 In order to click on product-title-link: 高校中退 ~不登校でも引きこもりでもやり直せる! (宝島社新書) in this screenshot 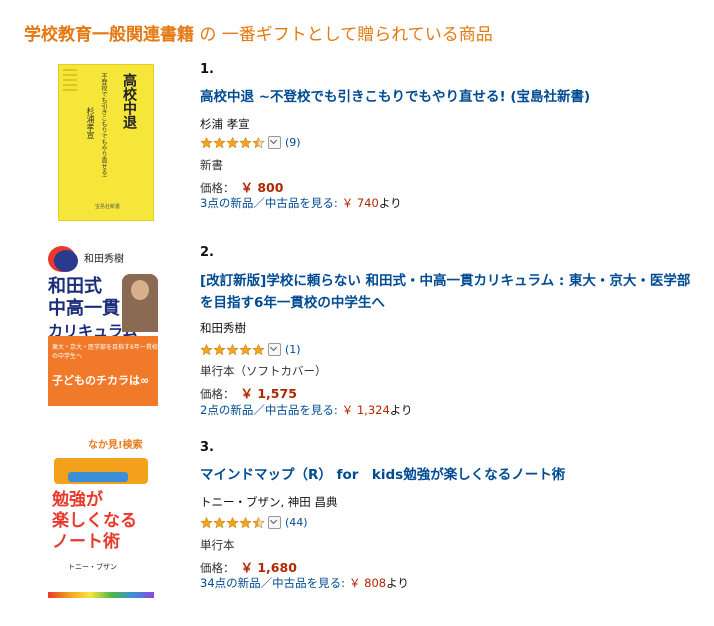, I will do `click(450, 97)`.